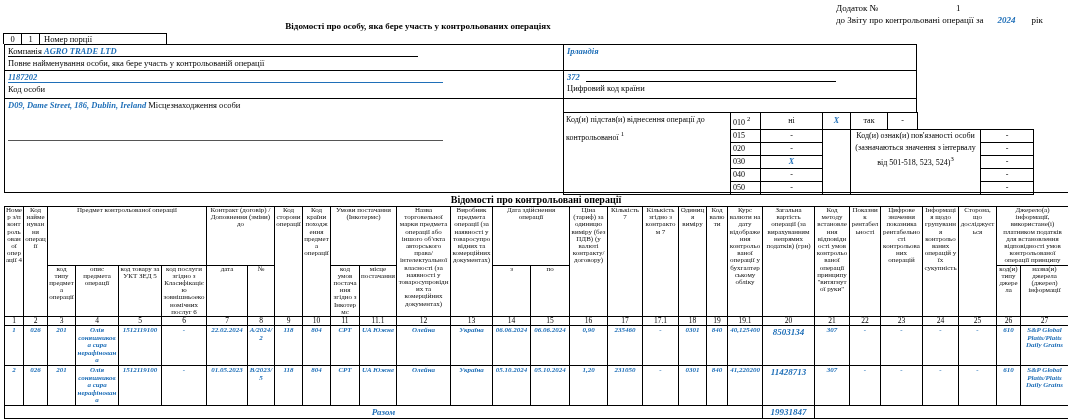 The image size is (1068, 420). What do you see at coordinates (80, 51) in the screenshot?
I see `company-name: AGRO TRADE LTD` at bounding box center [80, 51].